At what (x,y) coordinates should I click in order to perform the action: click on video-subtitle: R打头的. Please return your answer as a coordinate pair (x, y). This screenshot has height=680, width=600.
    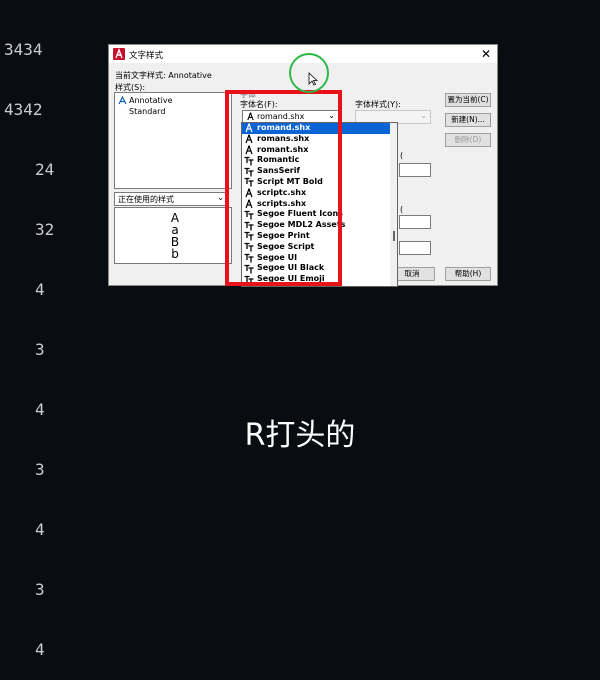
    Looking at the image, I should click on (300, 435).